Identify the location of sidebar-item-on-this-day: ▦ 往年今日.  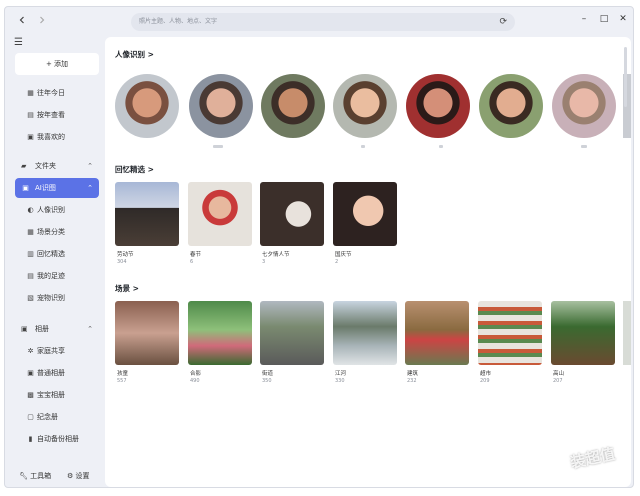
(57, 93).